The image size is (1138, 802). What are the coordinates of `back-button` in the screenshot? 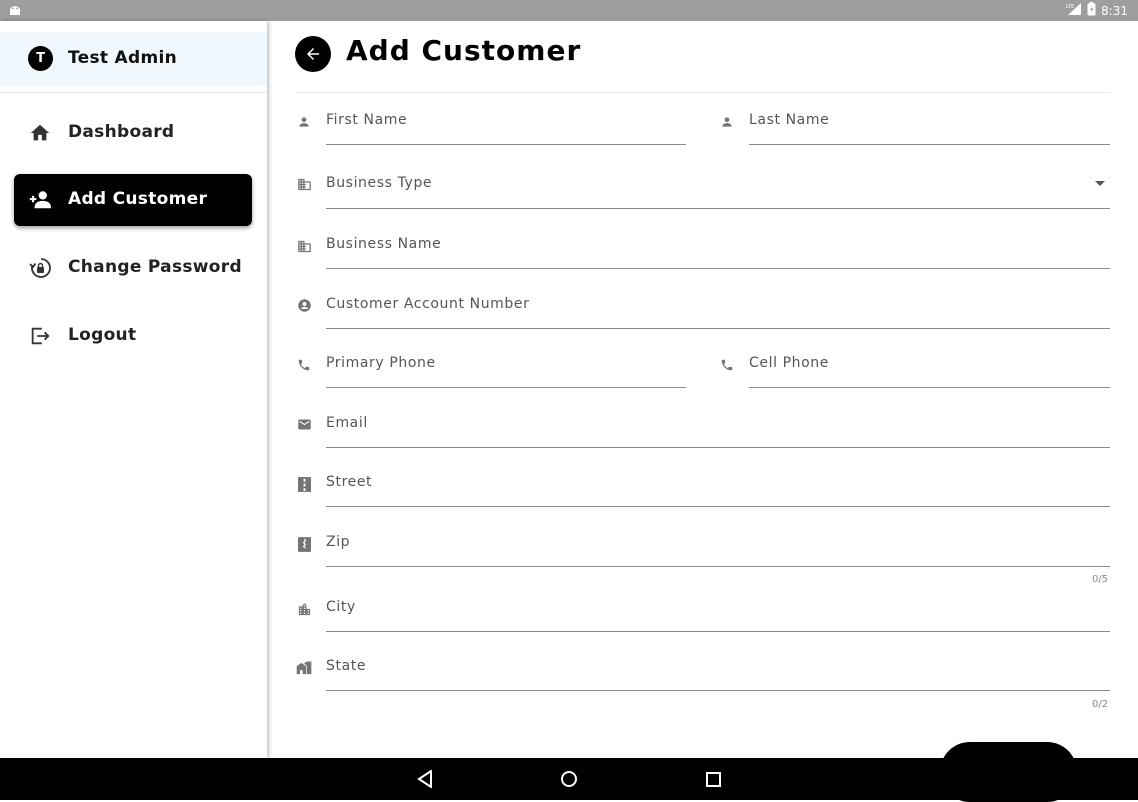 It's located at (313, 54).